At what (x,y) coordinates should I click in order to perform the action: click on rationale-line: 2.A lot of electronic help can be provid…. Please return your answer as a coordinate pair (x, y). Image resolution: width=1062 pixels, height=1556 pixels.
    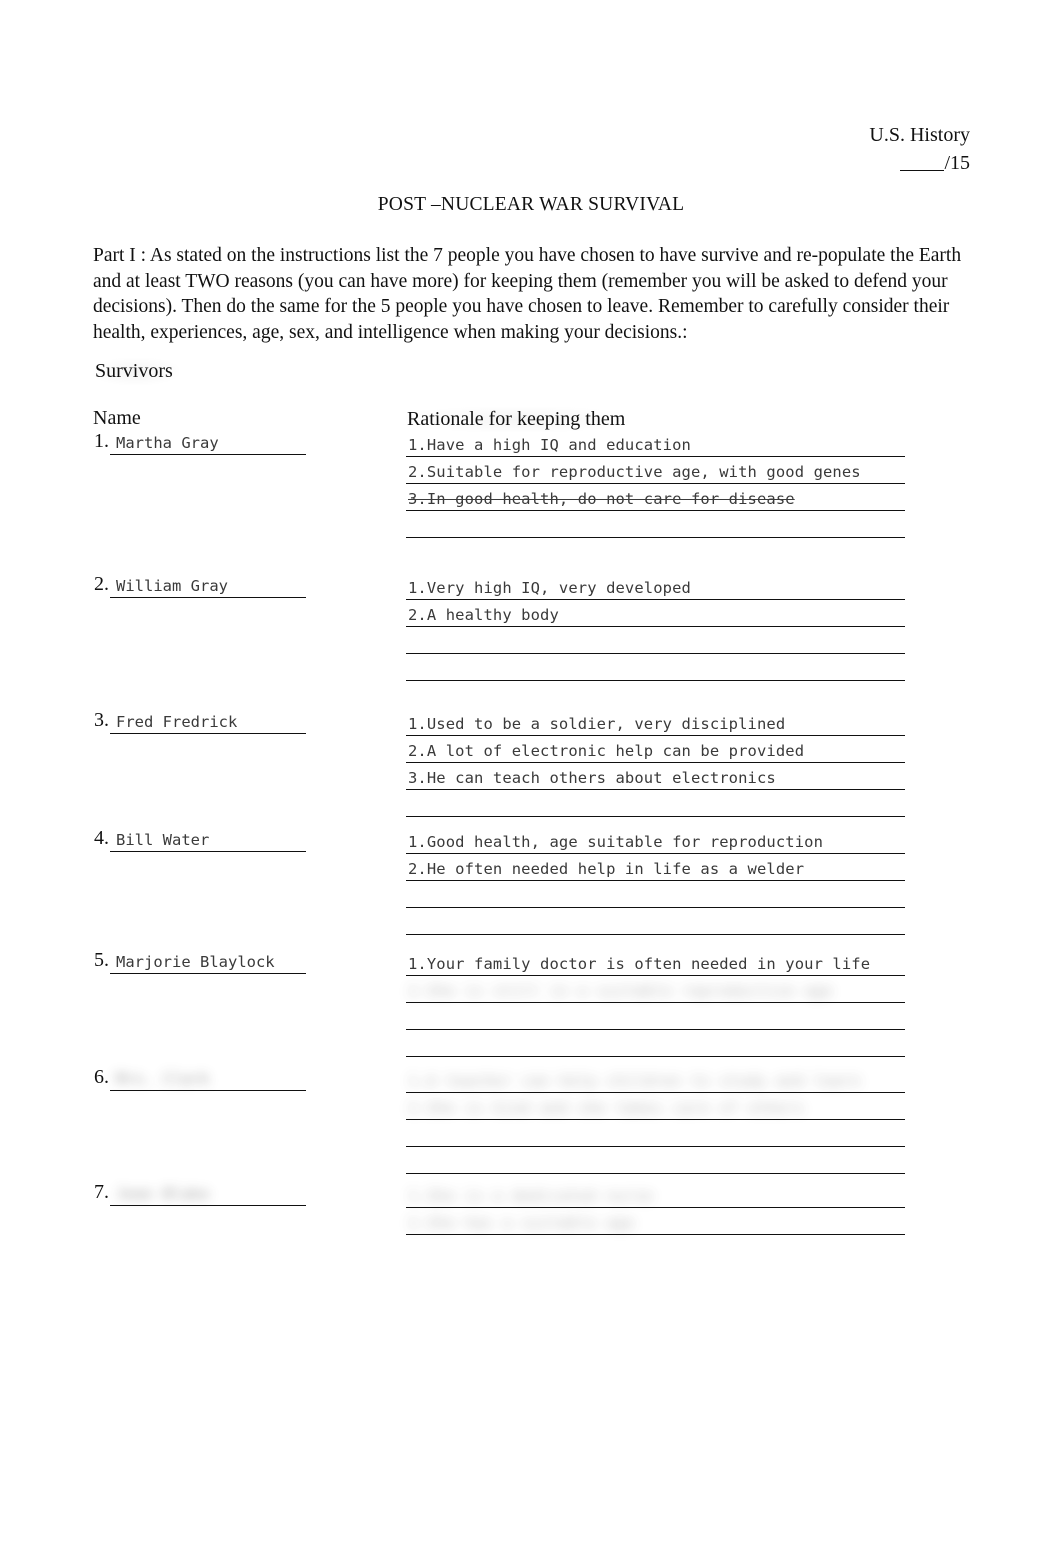
    Looking at the image, I should click on (655, 749).